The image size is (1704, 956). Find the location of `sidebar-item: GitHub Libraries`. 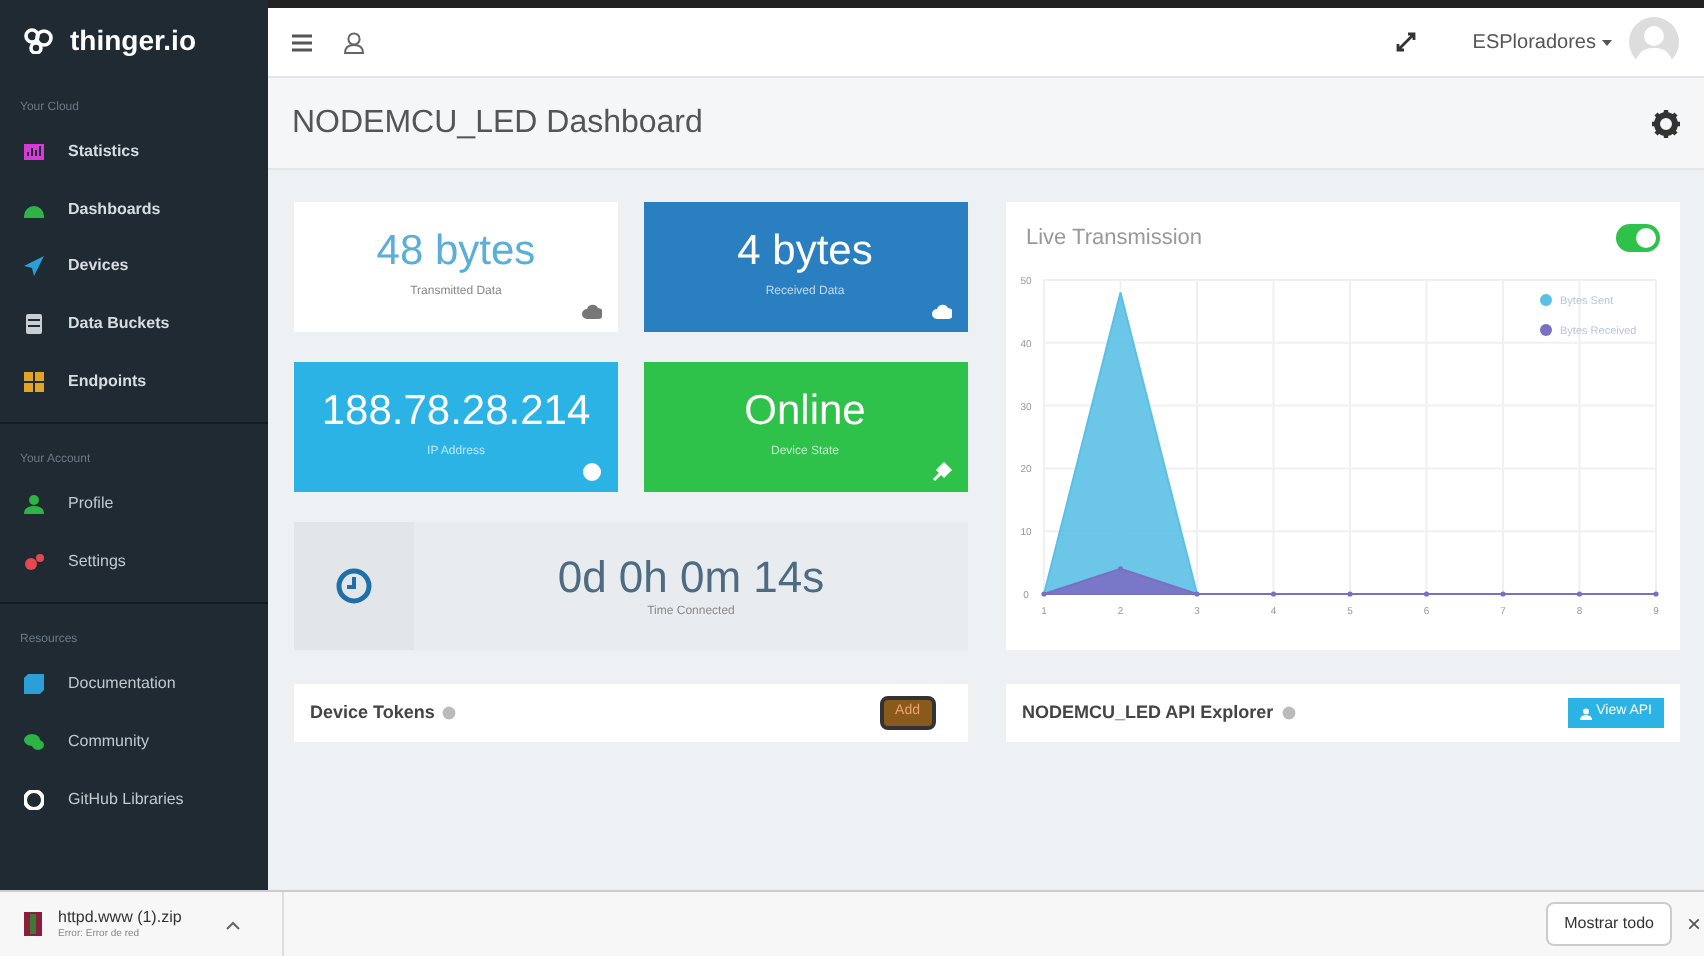

sidebar-item: GitHub Libraries is located at coordinates (134, 799).